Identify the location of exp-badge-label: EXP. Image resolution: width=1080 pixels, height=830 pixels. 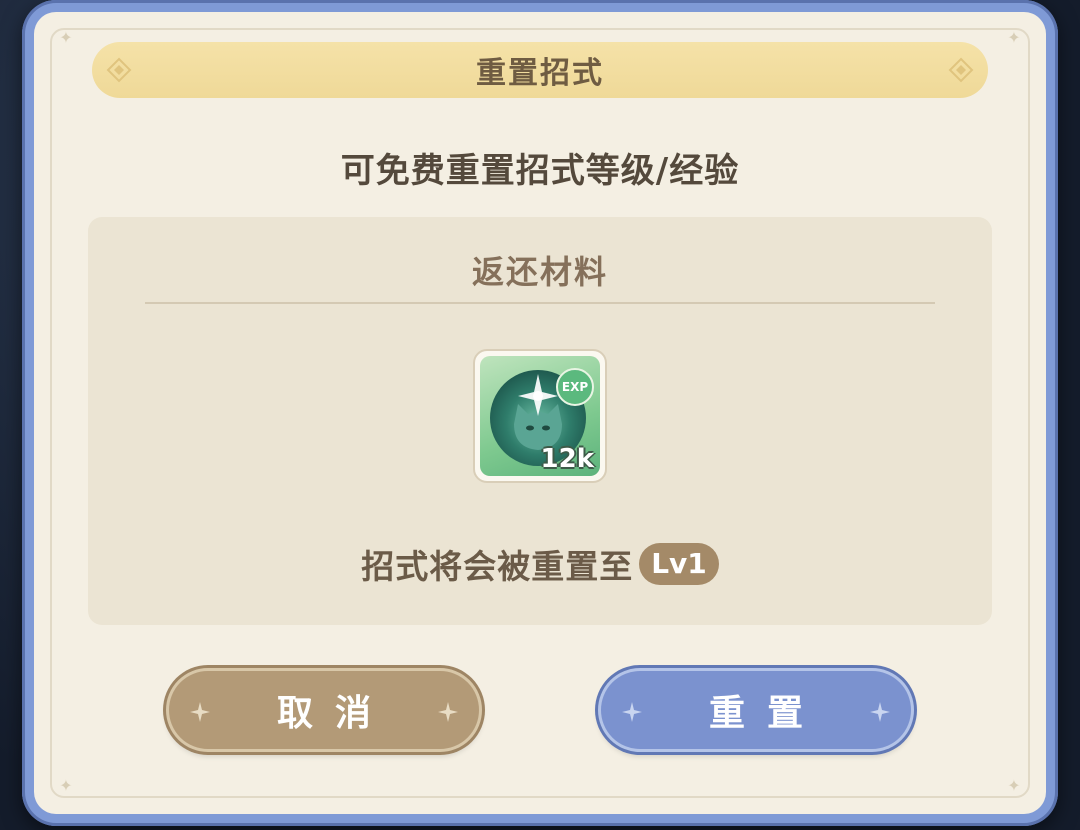
(575, 387).